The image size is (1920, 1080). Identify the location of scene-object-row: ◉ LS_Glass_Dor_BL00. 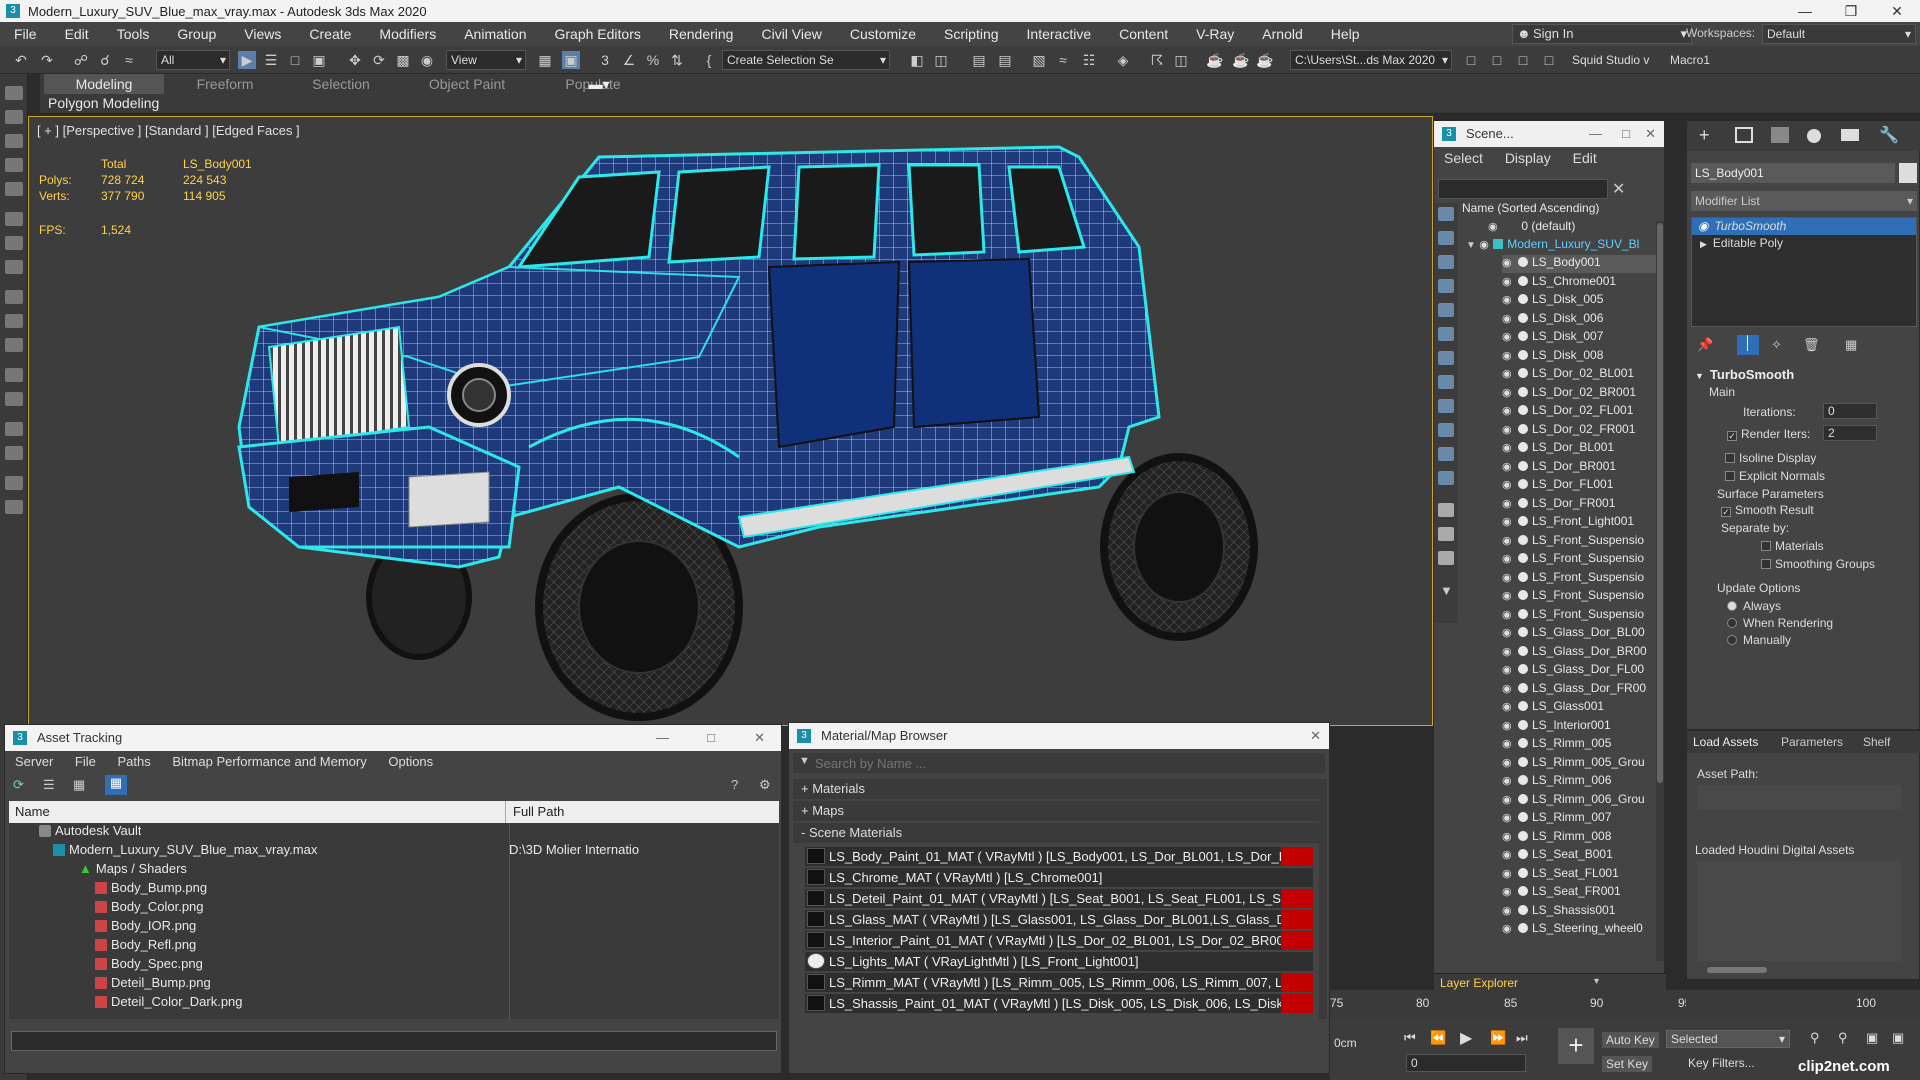
(1582, 634).